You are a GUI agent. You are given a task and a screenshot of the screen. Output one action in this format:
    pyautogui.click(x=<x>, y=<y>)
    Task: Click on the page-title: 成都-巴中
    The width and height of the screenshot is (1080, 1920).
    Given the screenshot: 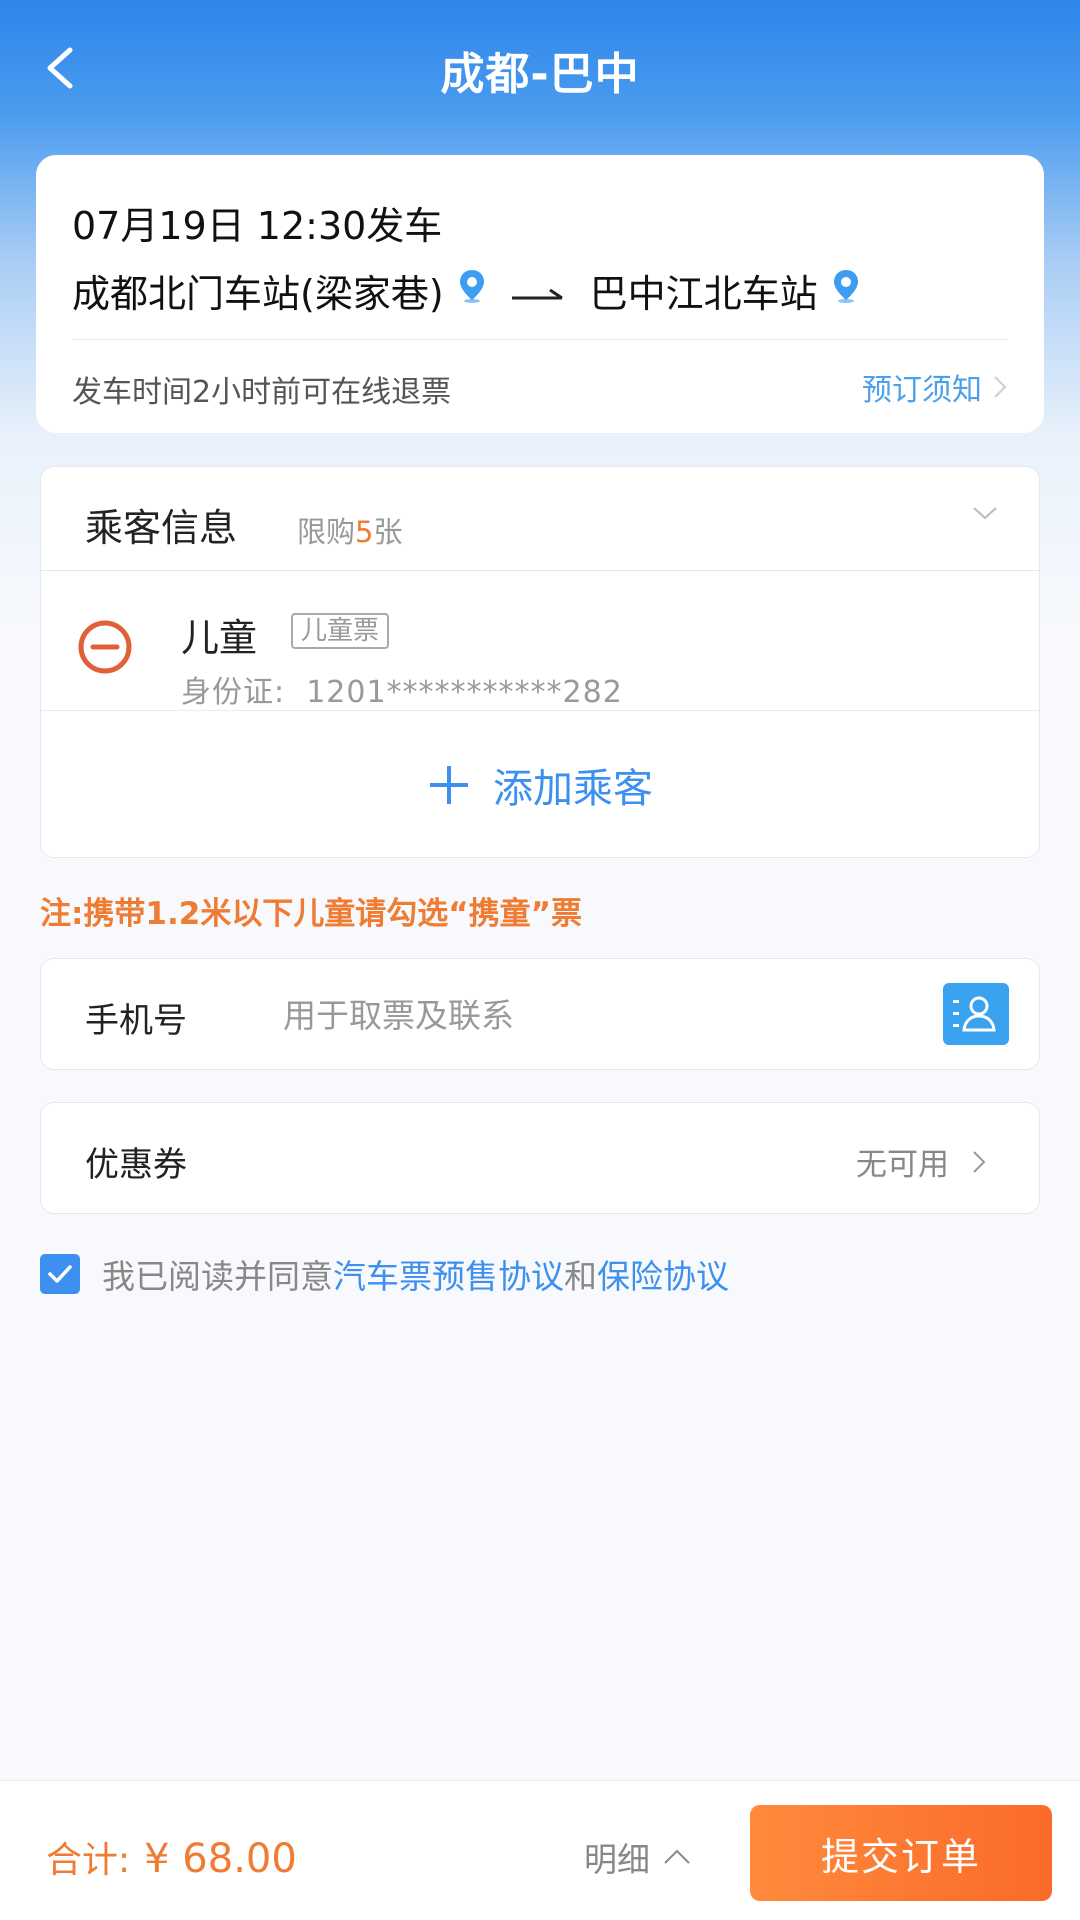 What is the action you would take?
    pyautogui.click(x=540, y=74)
    